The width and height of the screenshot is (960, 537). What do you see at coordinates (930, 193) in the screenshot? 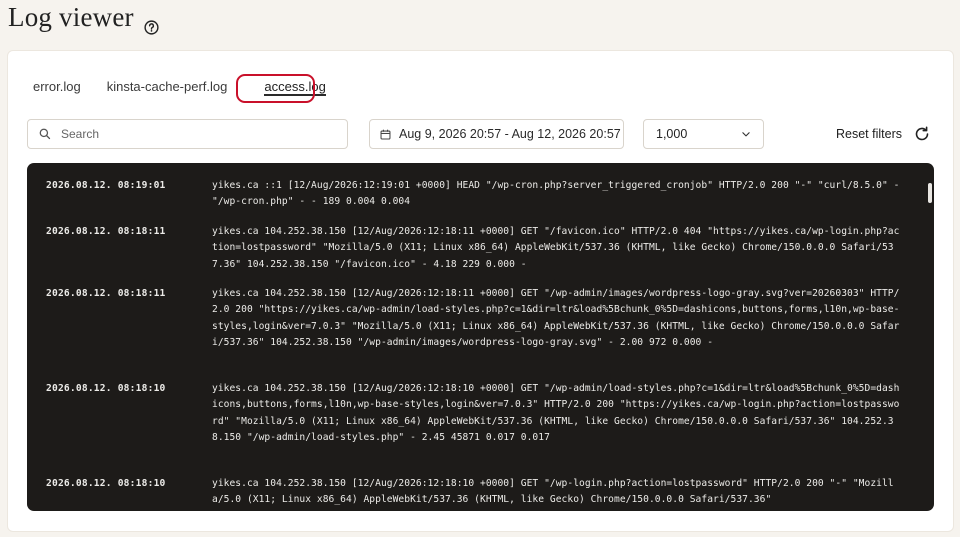
I see `log-scrollbar` at bounding box center [930, 193].